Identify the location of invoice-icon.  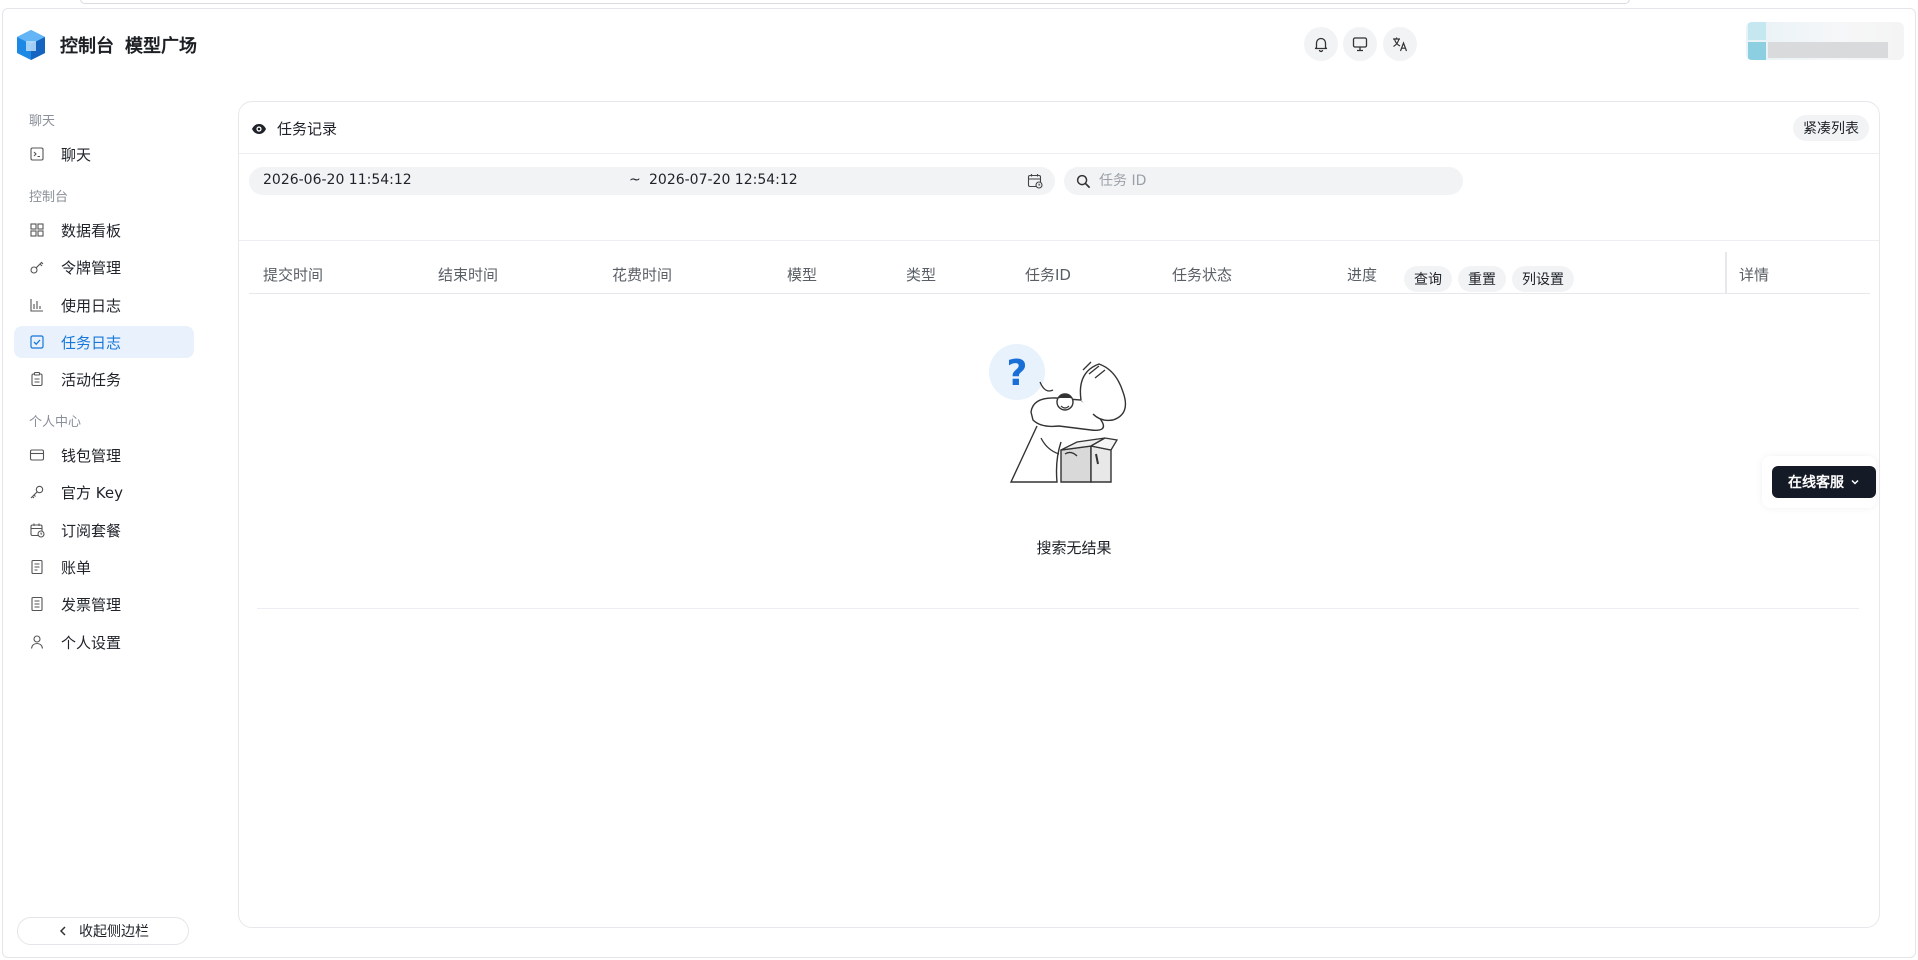
(37, 604).